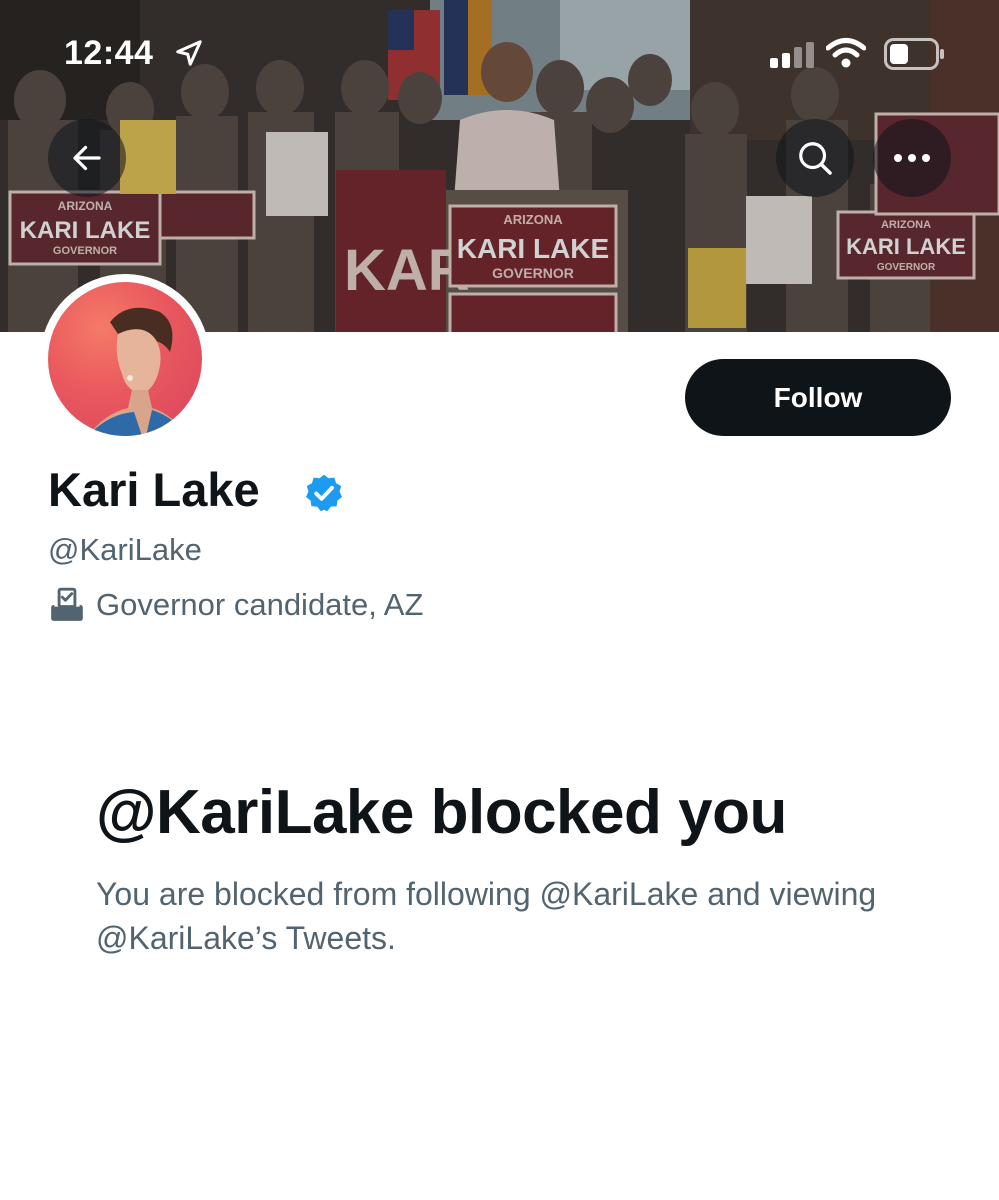 The image size is (999, 1200). Describe the element at coordinates (792, 55) in the screenshot. I see `signal-icon` at that location.